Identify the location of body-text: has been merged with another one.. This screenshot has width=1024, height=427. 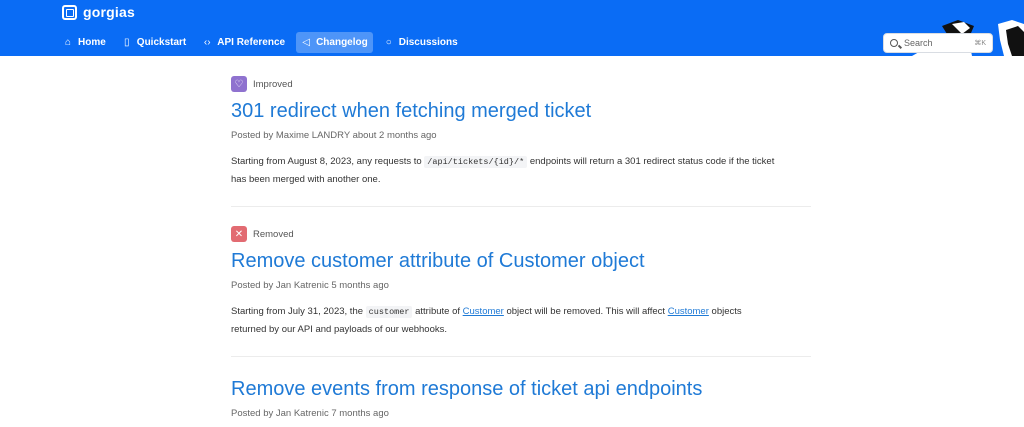
(306, 179).